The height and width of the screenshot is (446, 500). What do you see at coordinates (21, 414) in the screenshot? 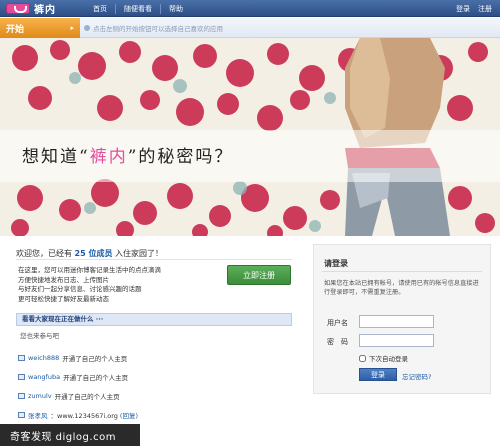
I see `status-icon` at bounding box center [21, 414].